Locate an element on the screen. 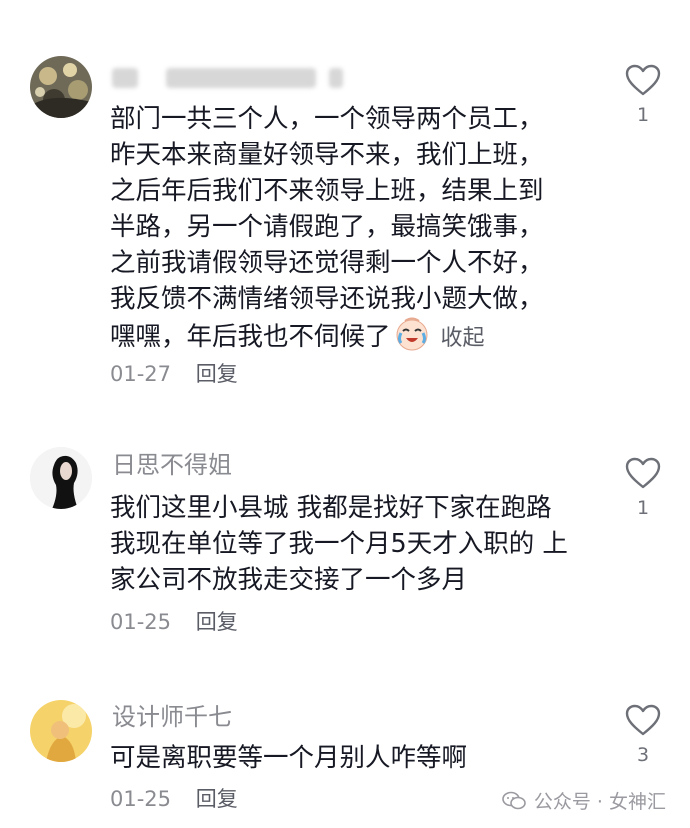 This screenshot has width=690, height=828. comment-text: 可是离职要等一个月别人咋等啊 is located at coordinates (349, 758).